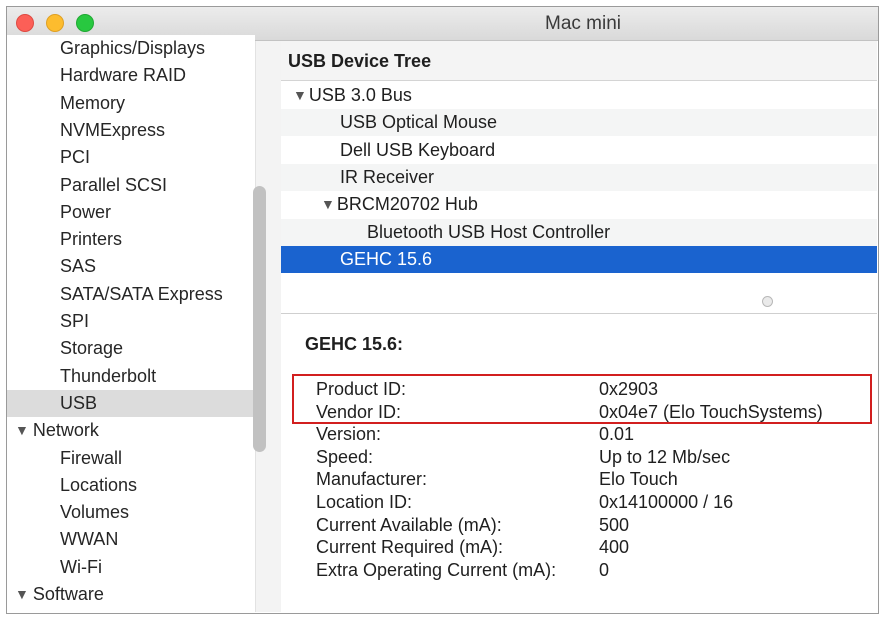  What do you see at coordinates (666, 502) in the screenshot?
I see `property-value: 0x14100000 / 16` at bounding box center [666, 502].